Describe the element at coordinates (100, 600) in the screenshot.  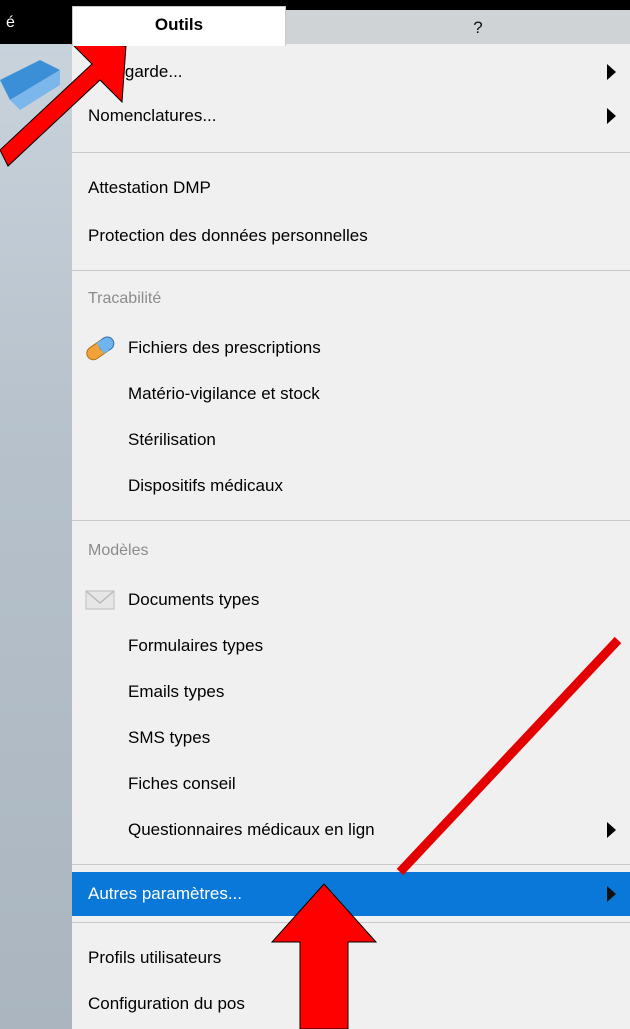
I see `envelope-icon` at that location.